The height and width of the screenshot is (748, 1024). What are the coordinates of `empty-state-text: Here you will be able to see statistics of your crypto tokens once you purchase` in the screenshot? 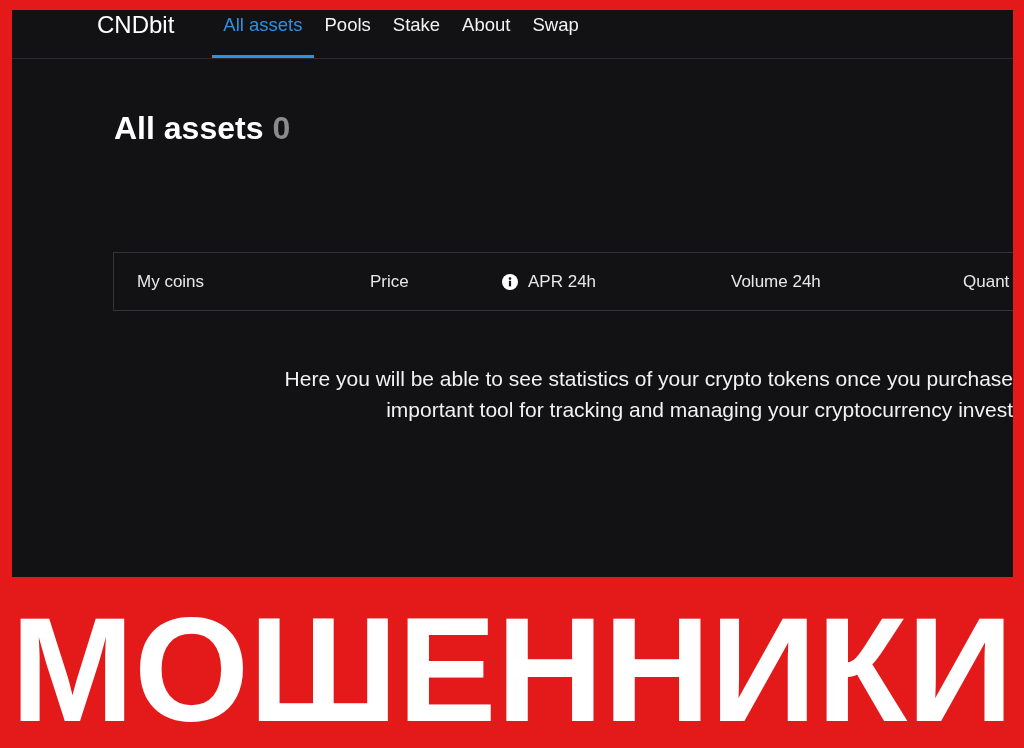 It's located at (648, 379).